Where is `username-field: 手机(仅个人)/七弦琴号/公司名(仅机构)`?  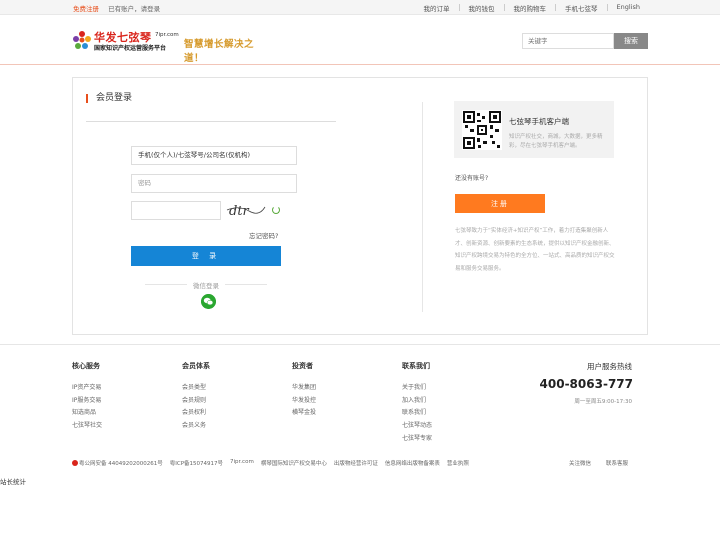 username-field: 手机(仅个人)/七弦琴号/公司名(仅机构) is located at coordinates (214, 155).